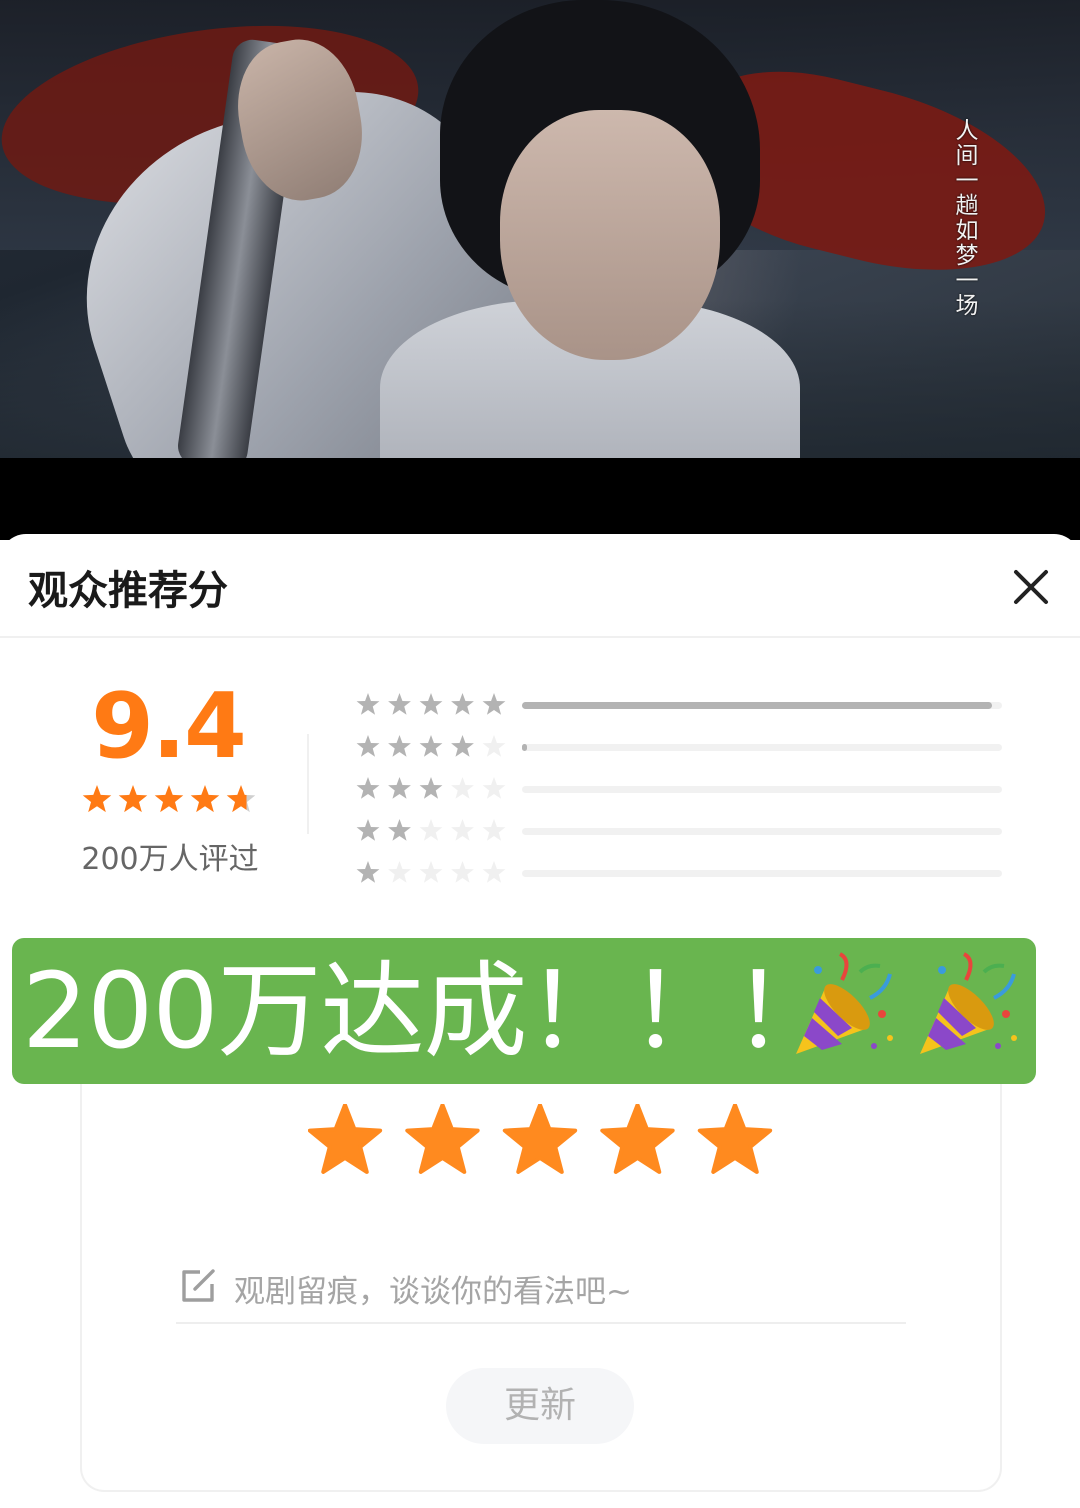 The height and width of the screenshot is (1508, 1080). I want to click on edit-icon, so click(198, 1285).